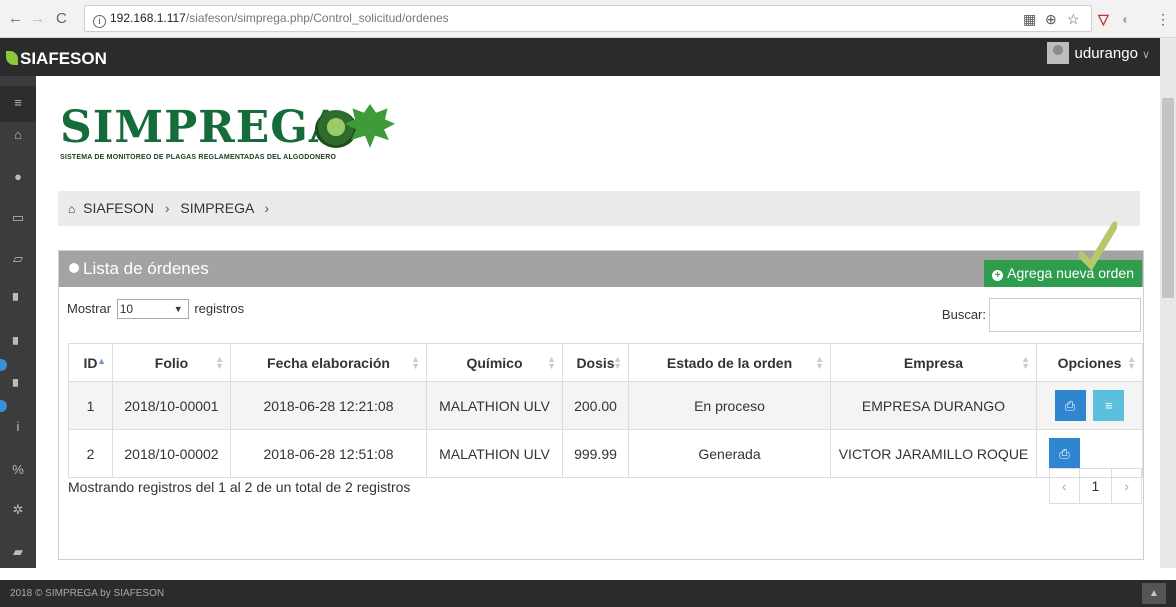  What do you see at coordinates (90, 362) in the screenshot?
I see `column-header-id: ID ▲` at bounding box center [90, 362].